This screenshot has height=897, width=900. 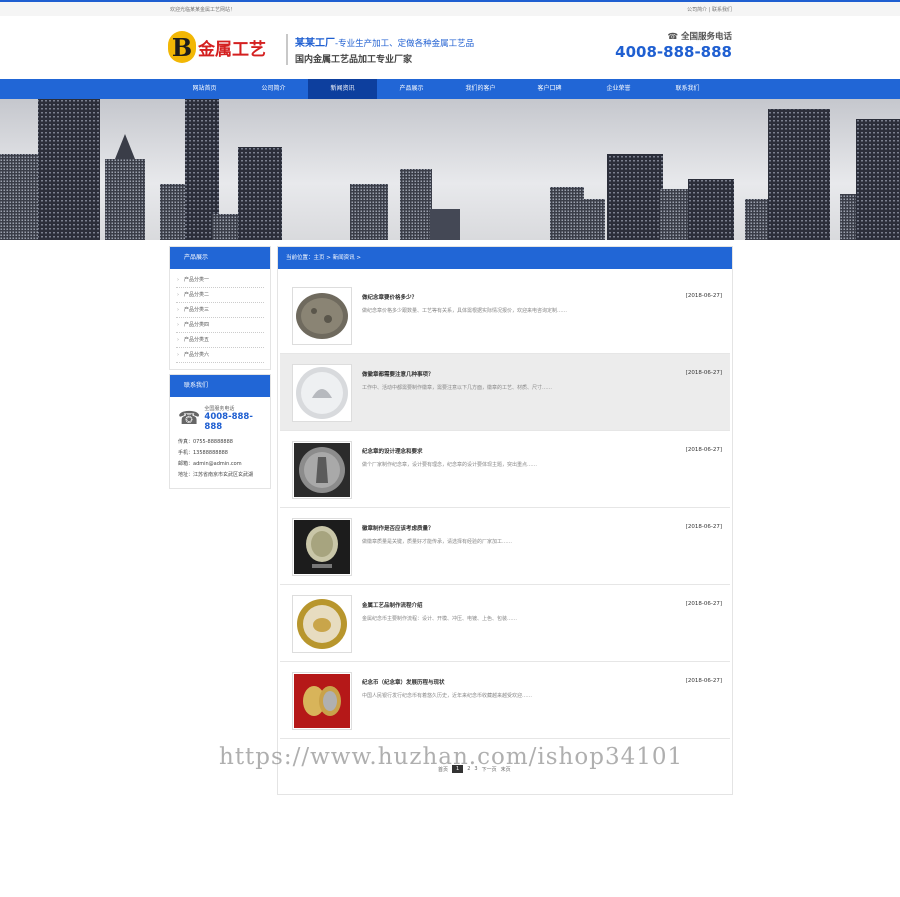 What do you see at coordinates (273, 89) in the screenshot?
I see `nav-about: 公司简介` at bounding box center [273, 89].